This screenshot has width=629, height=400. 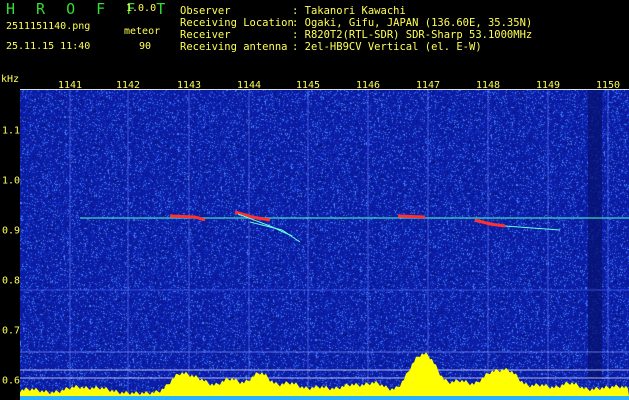 I want to click on bottom-cyan-strip, so click(x=324, y=398).